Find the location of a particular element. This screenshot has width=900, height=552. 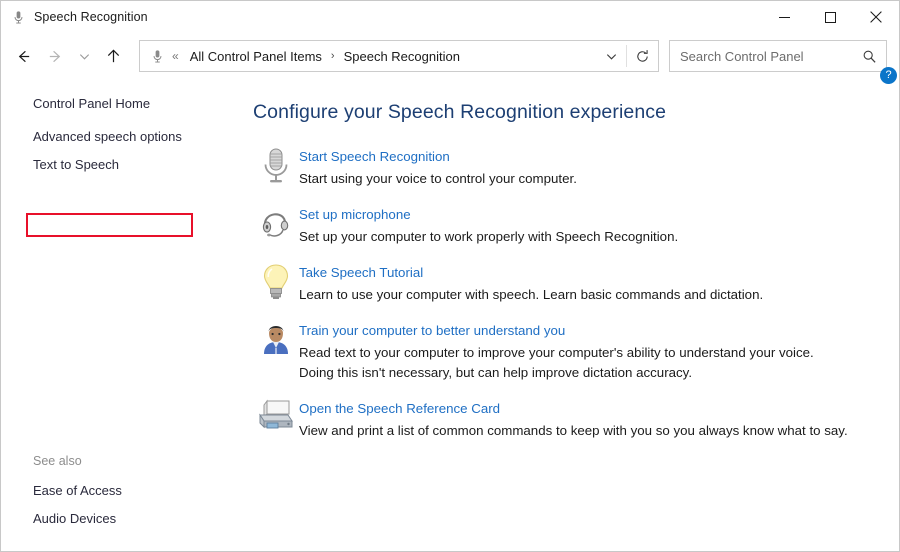

person-icon is located at coordinates (276, 341).